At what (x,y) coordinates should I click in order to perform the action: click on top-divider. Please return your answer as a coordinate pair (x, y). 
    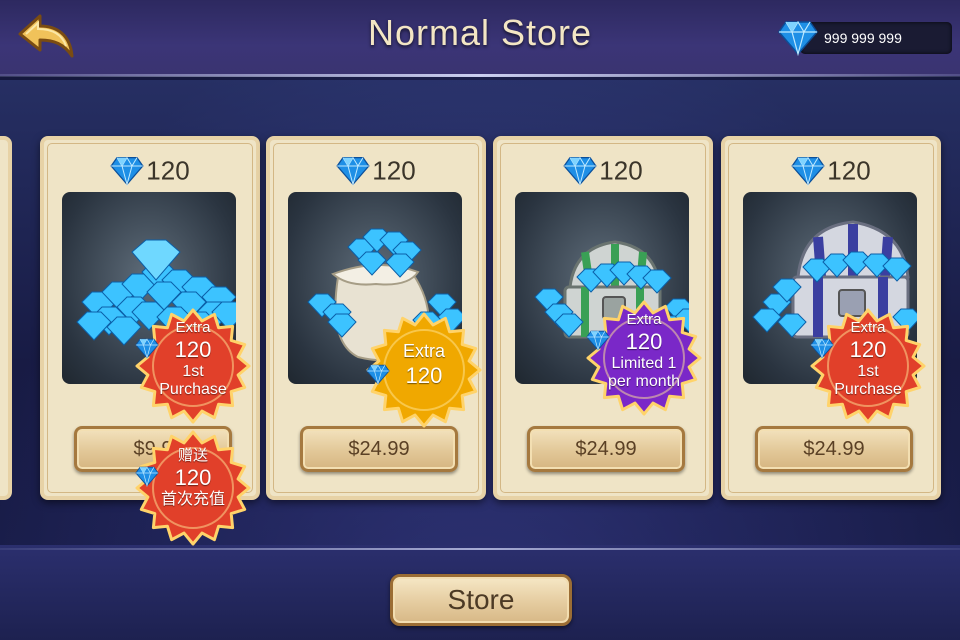
    Looking at the image, I should click on (480, 75).